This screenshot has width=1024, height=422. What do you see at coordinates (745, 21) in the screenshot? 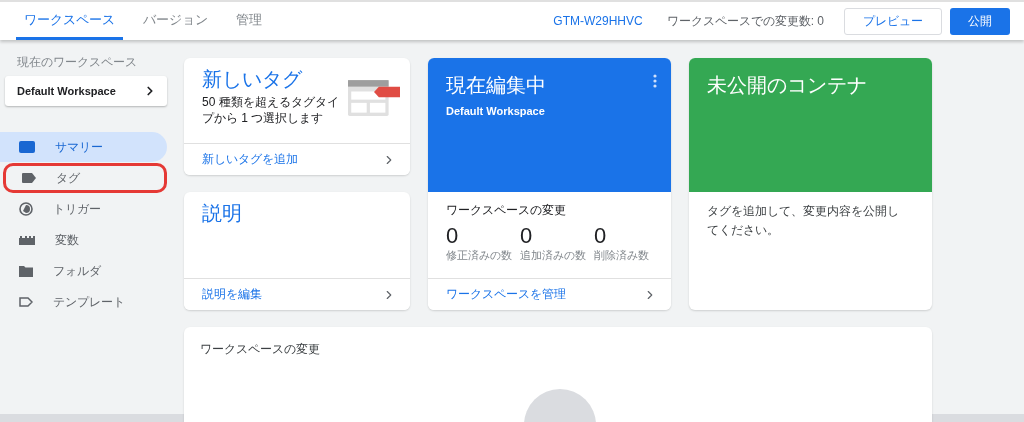
I see `changes-count: ワークスペースでの変更数: 0` at bounding box center [745, 21].